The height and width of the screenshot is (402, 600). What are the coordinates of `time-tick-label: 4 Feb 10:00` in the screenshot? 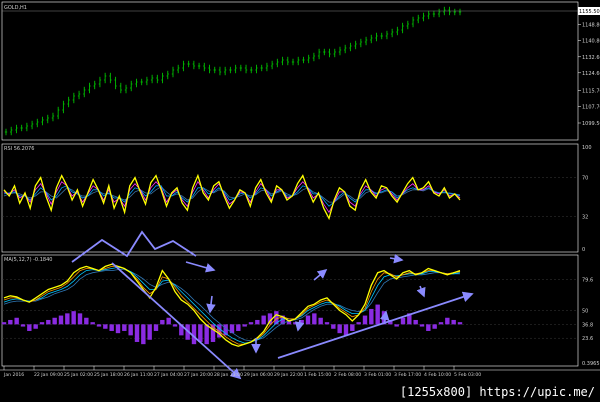 It's located at (437, 375).